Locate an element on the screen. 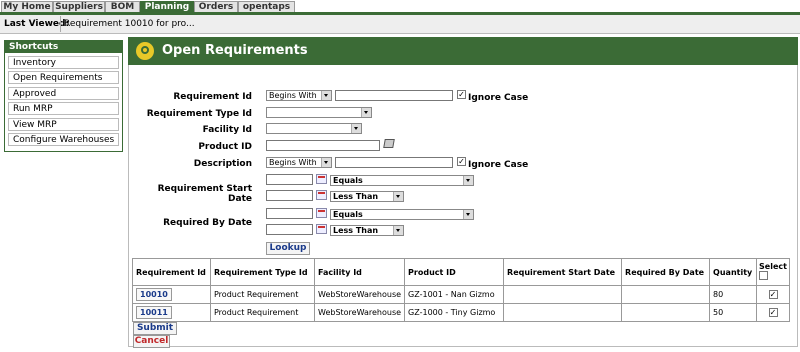 The height and width of the screenshot is (352, 800). page-header: Open Requirements is located at coordinates (463, 51).